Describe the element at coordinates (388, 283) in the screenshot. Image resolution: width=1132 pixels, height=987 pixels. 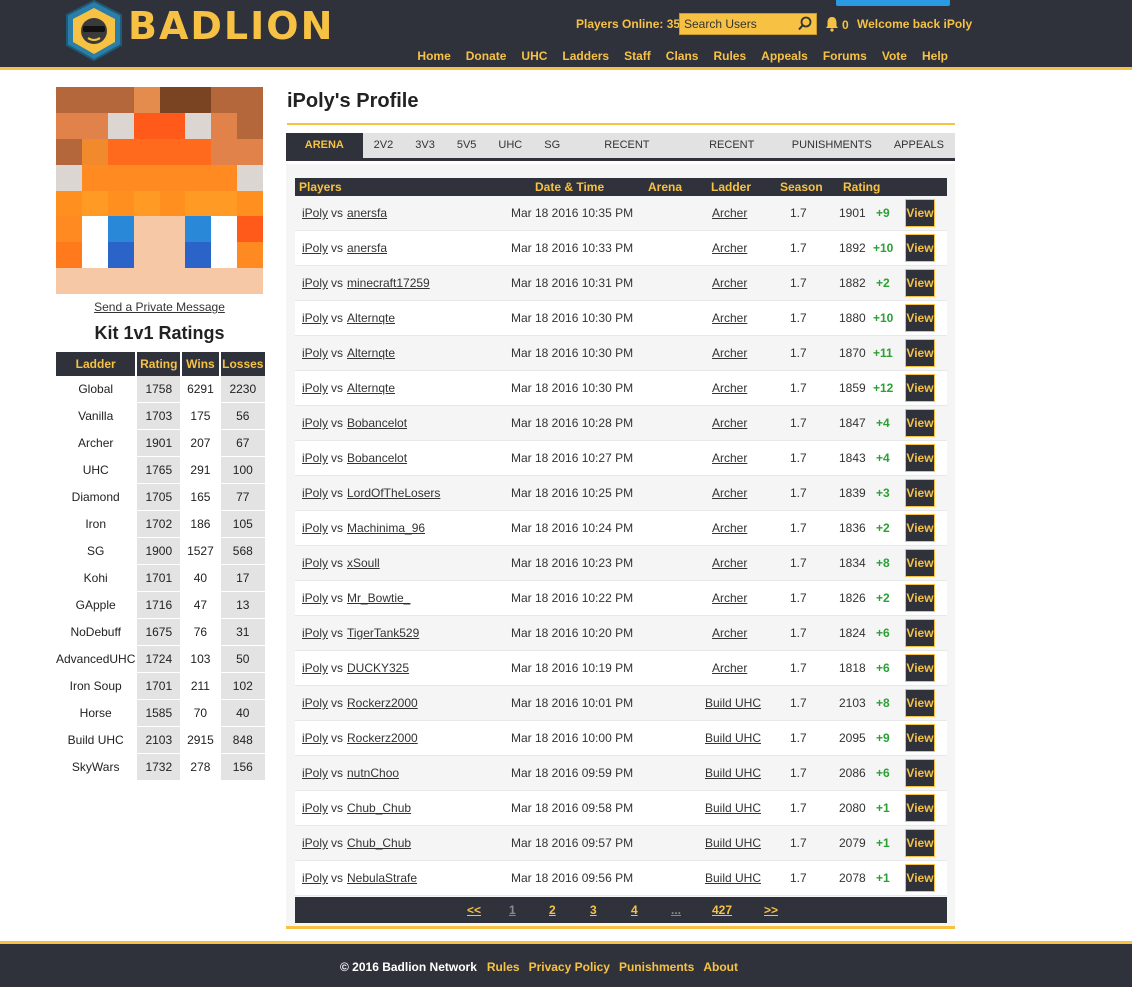
I see `opponent-link: minecraft17259` at that location.